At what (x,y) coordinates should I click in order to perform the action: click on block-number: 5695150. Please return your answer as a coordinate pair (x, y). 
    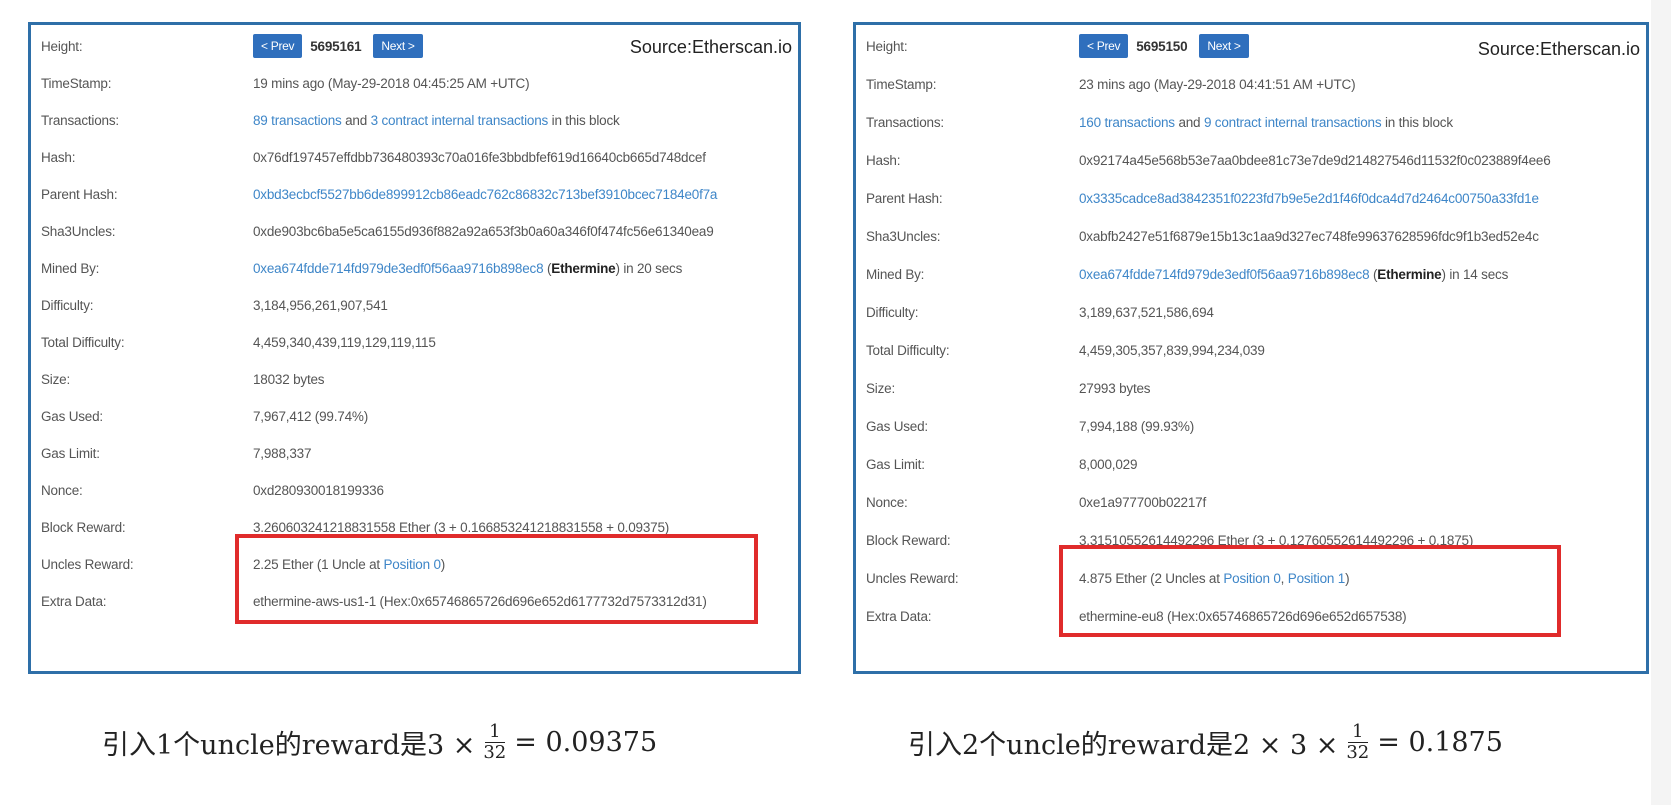
    Looking at the image, I should click on (1162, 46).